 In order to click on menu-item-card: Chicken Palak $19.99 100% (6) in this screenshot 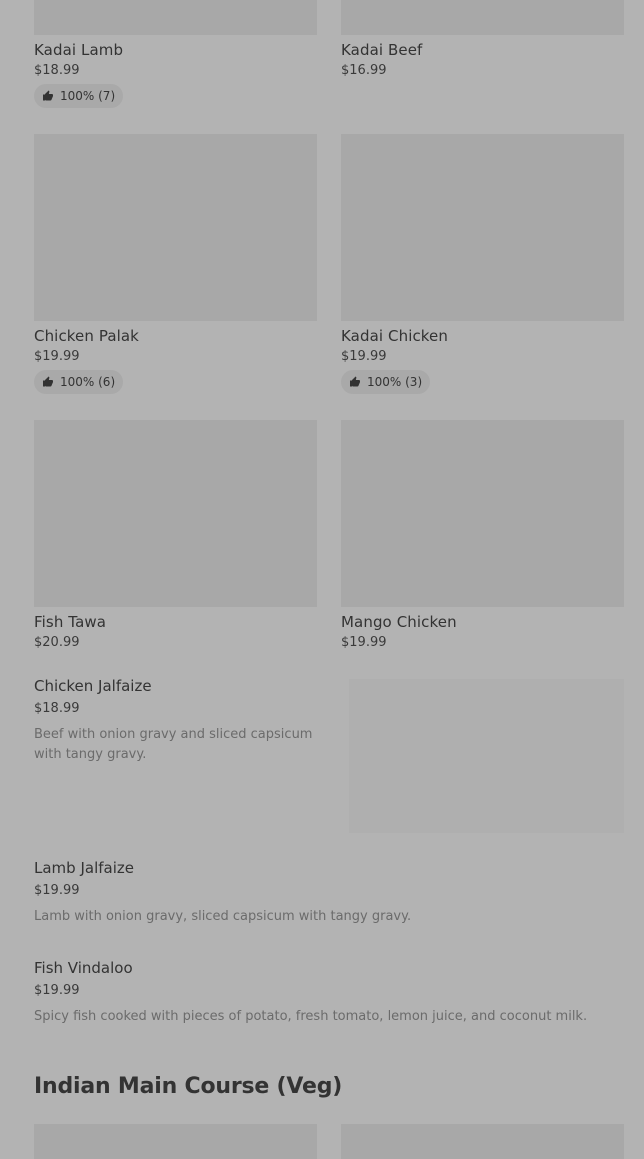, I will do `click(175, 264)`.